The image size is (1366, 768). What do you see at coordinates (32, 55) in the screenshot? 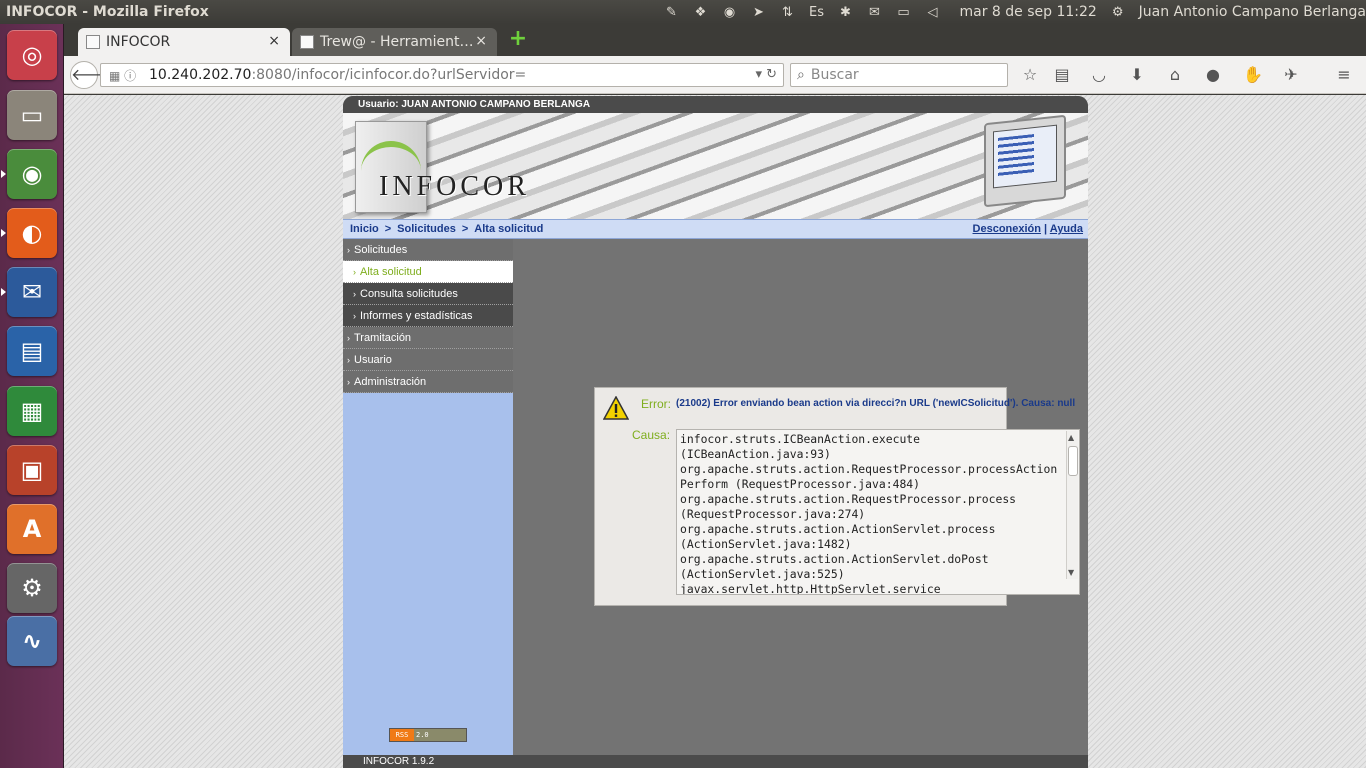
I see `ubuntu-dash-icon: ◎` at bounding box center [32, 55].